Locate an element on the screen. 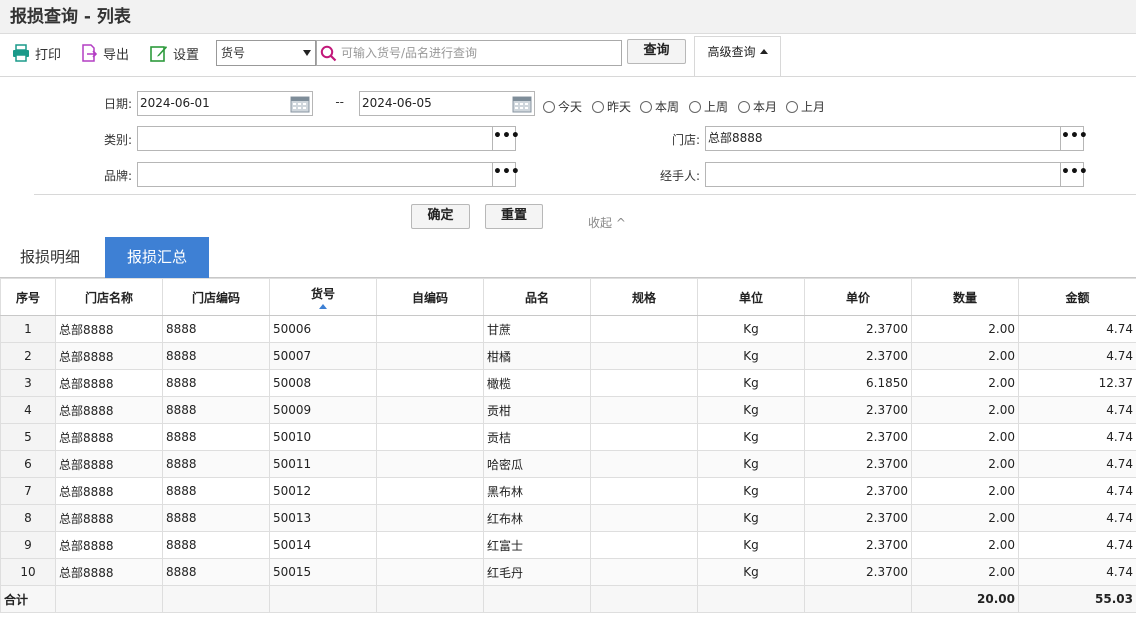  cell-row-index: 6 is located at coordinates (28, 464).